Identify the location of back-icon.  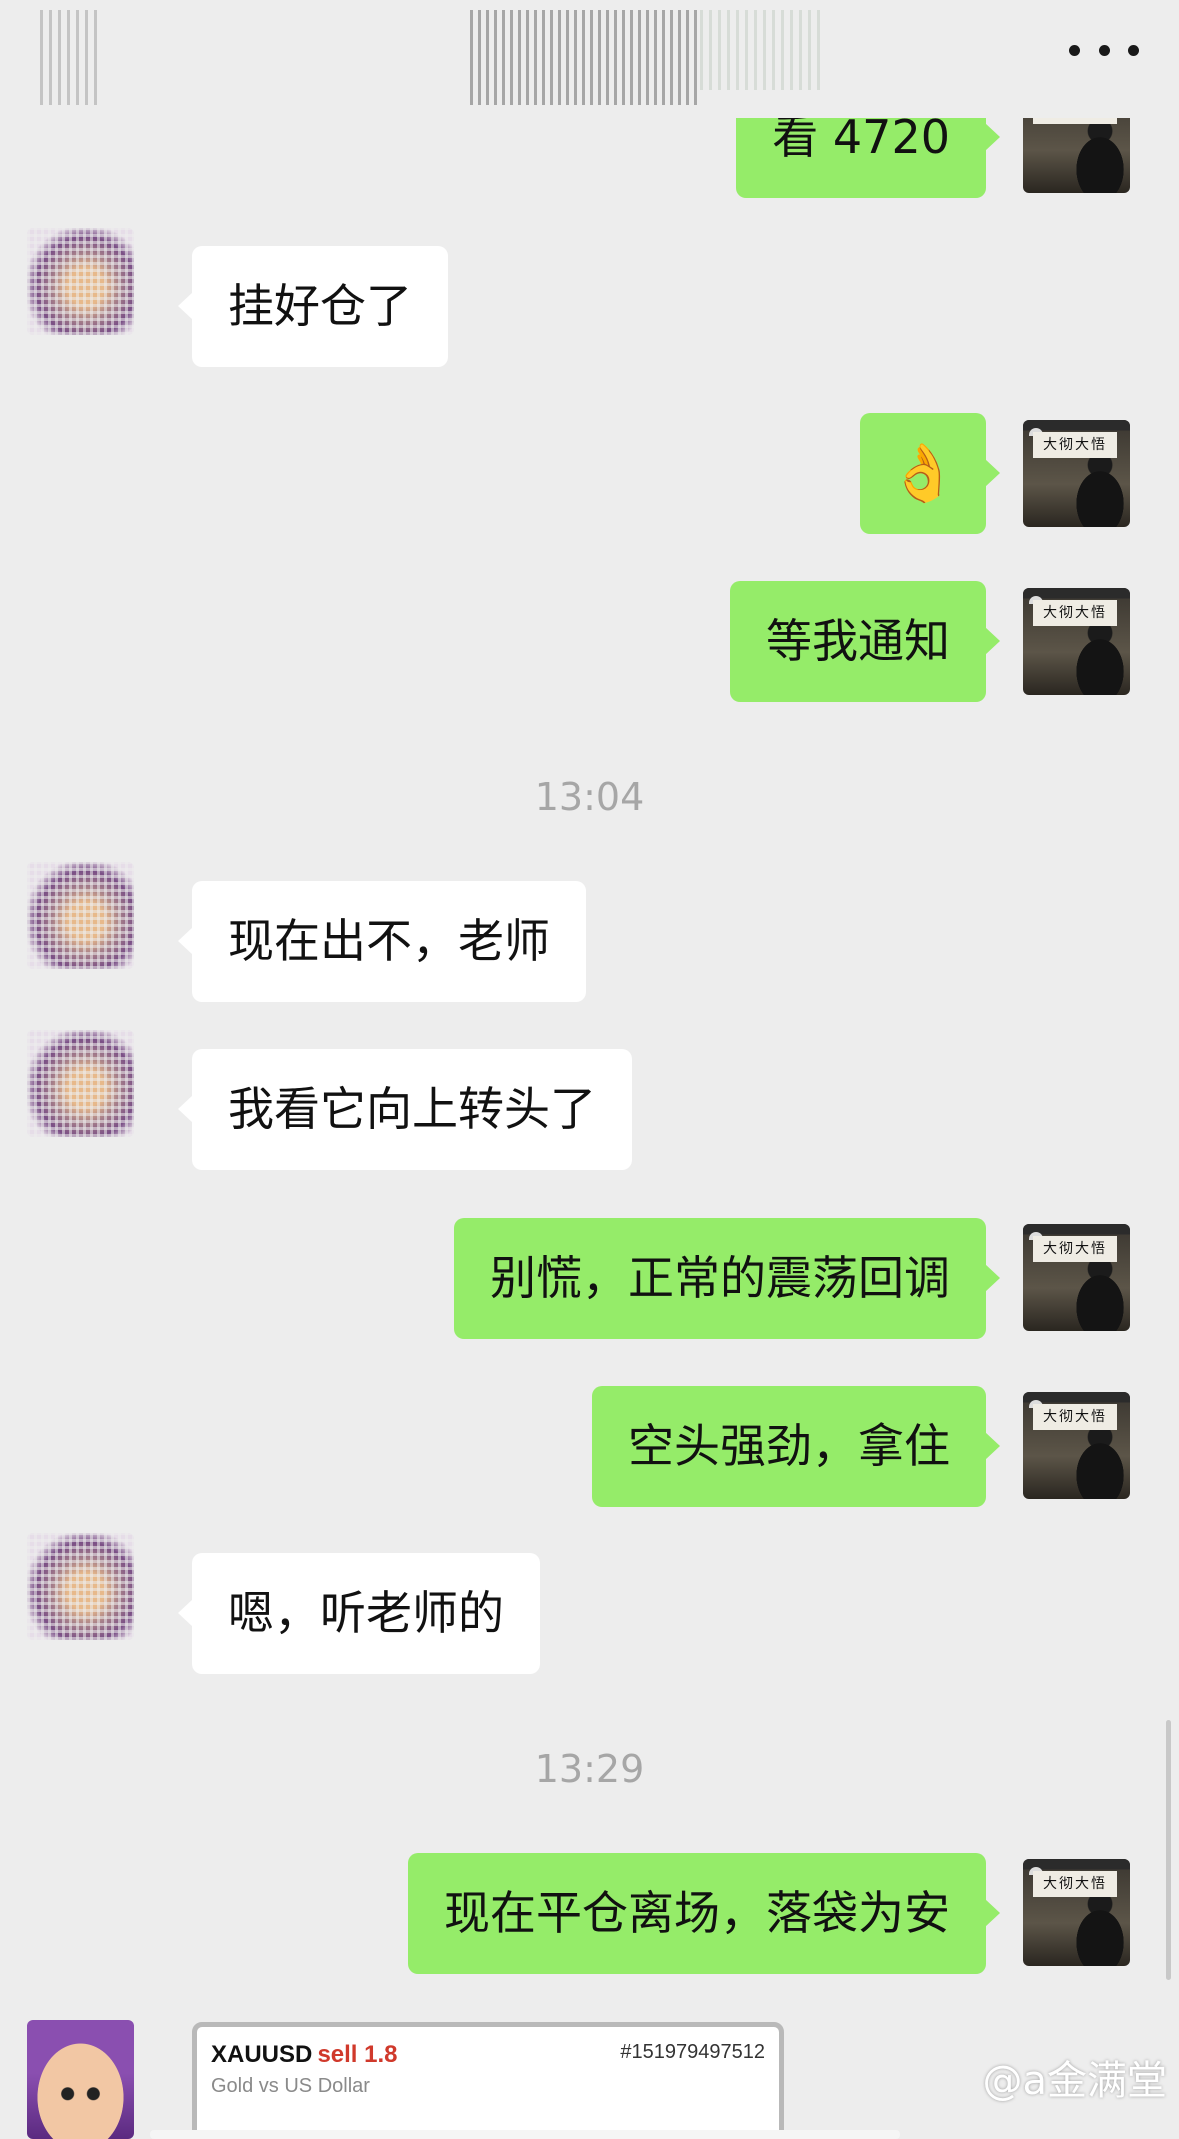
(70, 57).